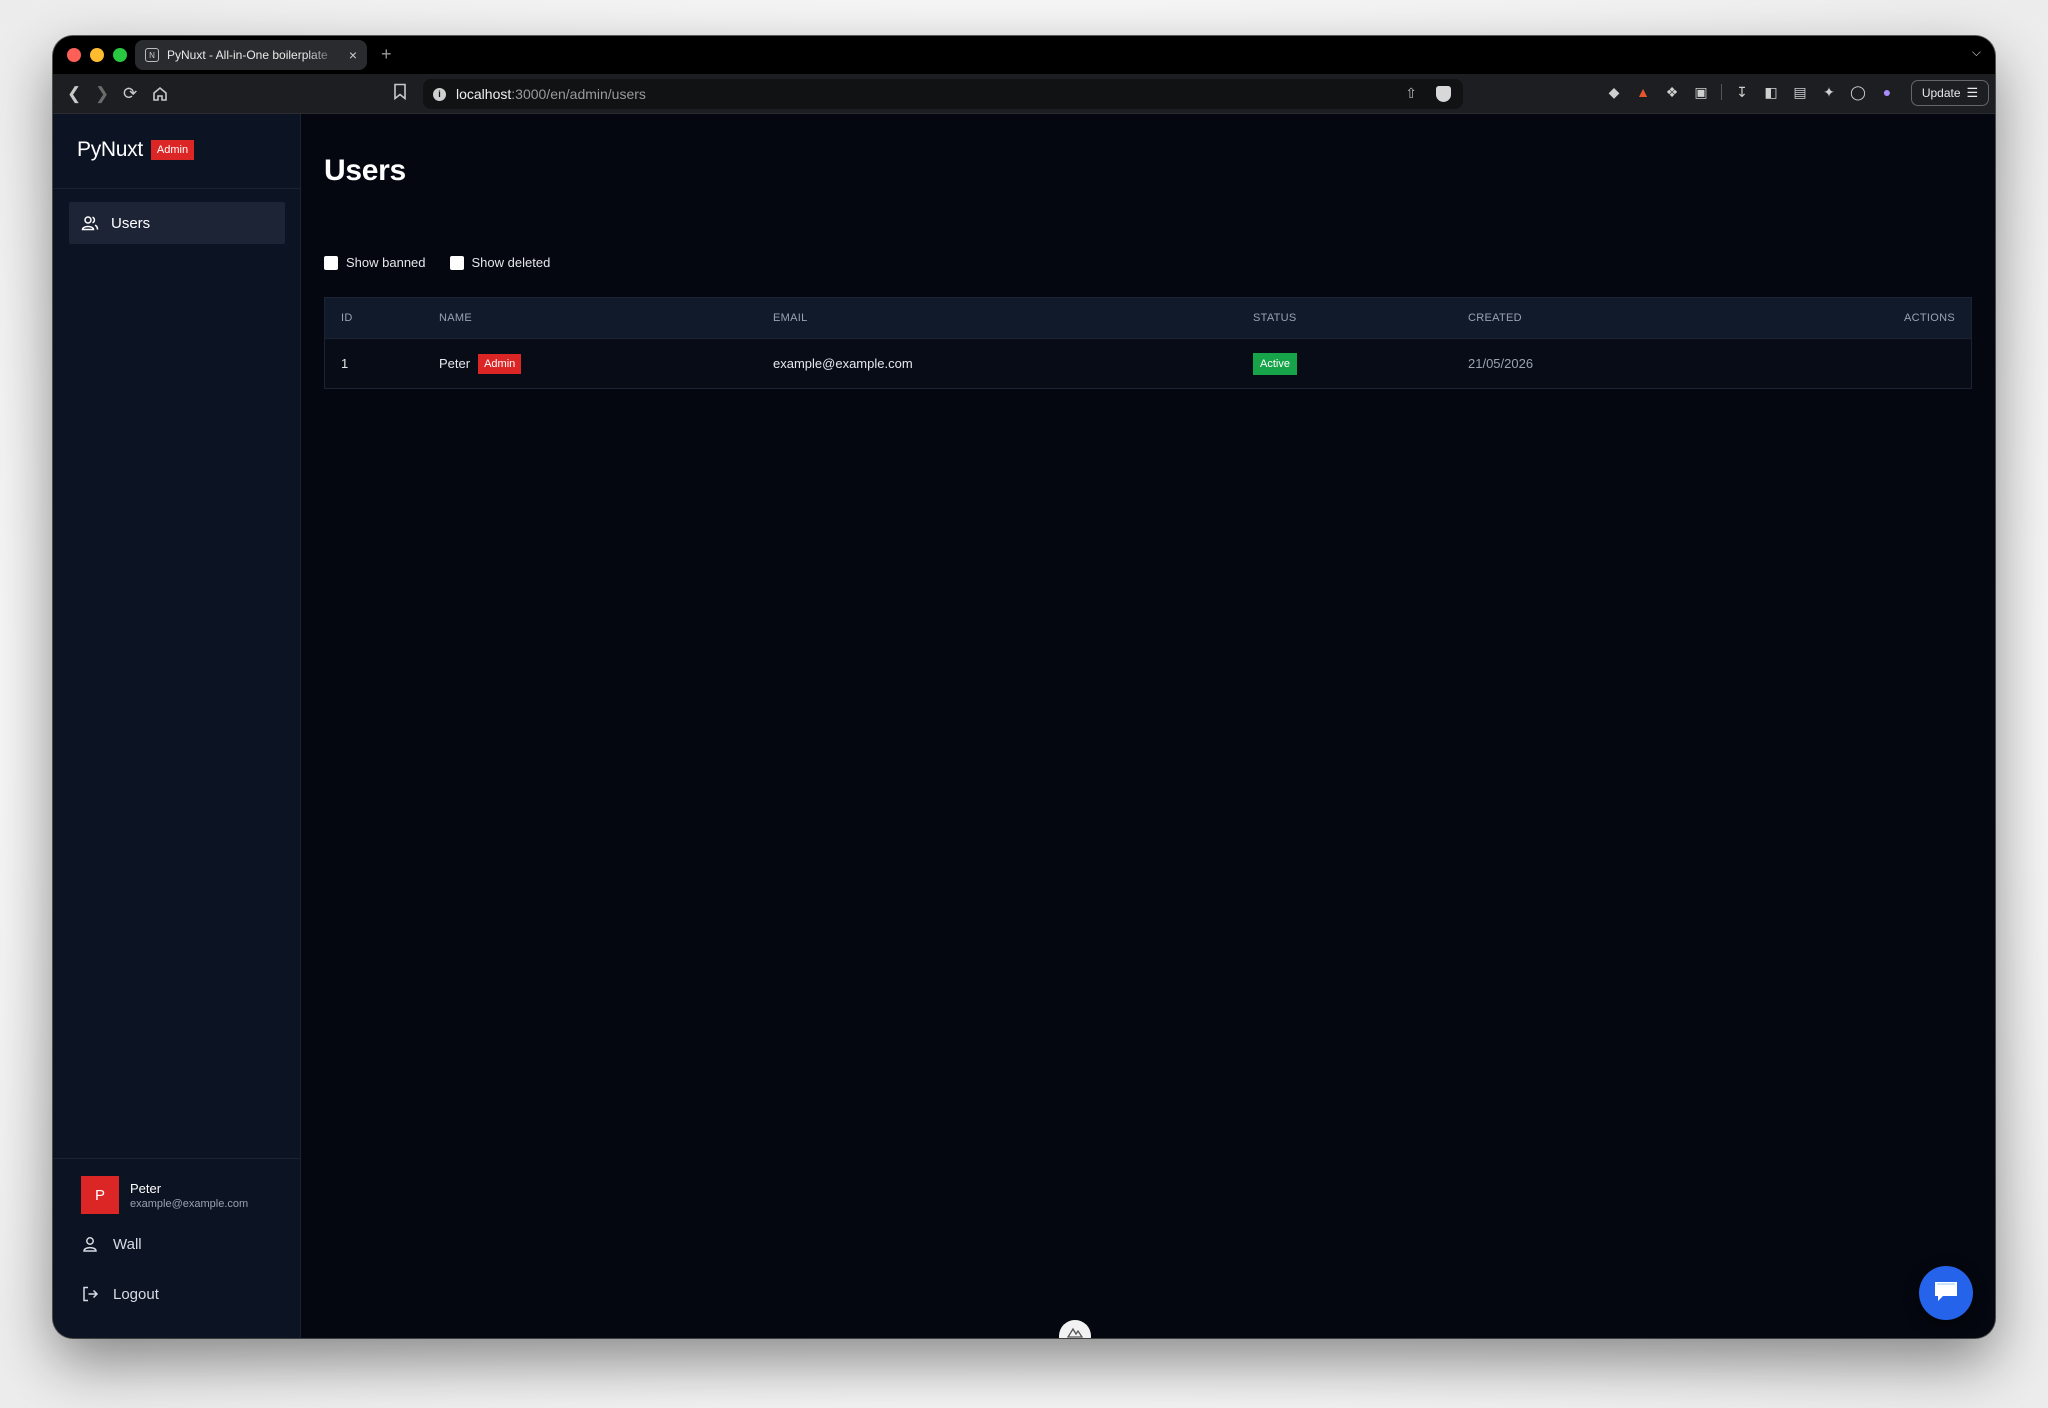 The height and width of the screenshot is (1408, 2048). Describe the element at coordinates (1618, 318) in the screenshot. I see `column-header-created: CREATED` at that location.